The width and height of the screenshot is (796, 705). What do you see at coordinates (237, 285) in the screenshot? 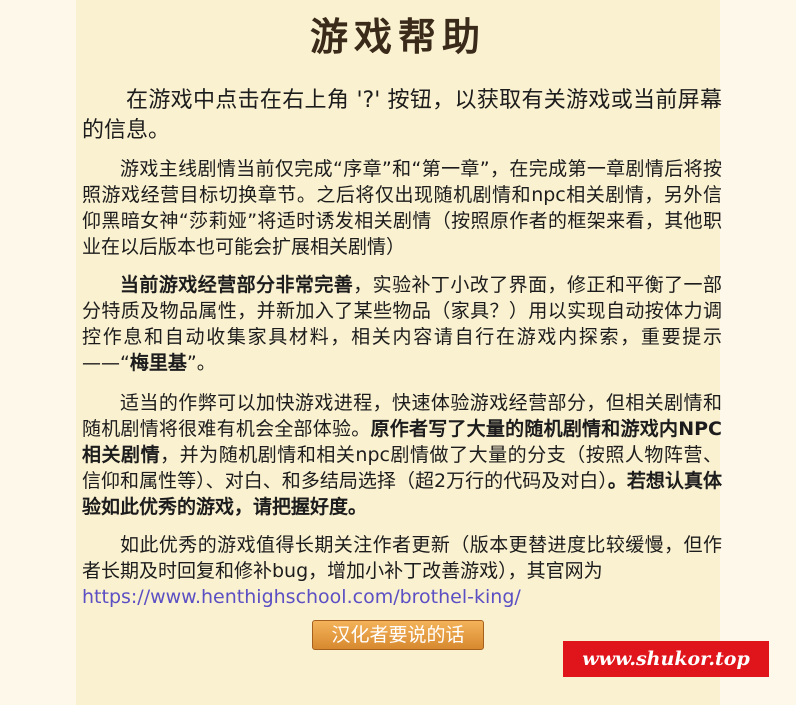
I see `management-bold-lead: 当前游戏经营部分非常完善` at bounding box center [237, 285].